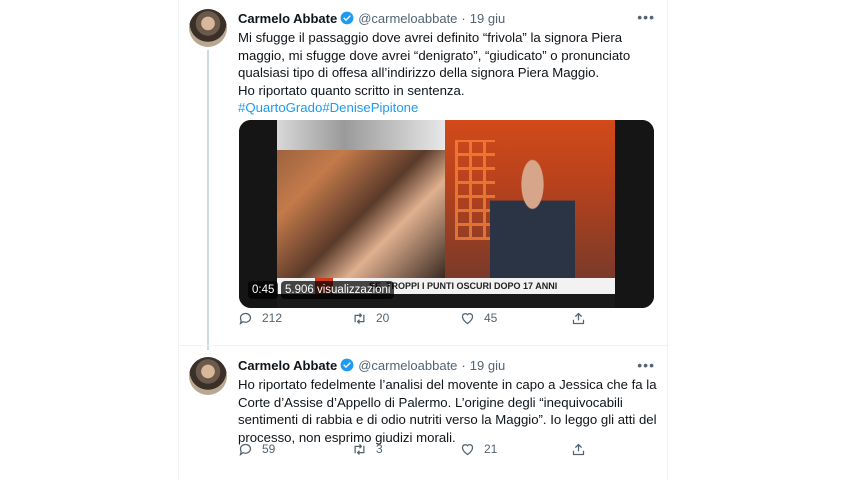  I want to click on video-letterbox-right, so click(634, 214).